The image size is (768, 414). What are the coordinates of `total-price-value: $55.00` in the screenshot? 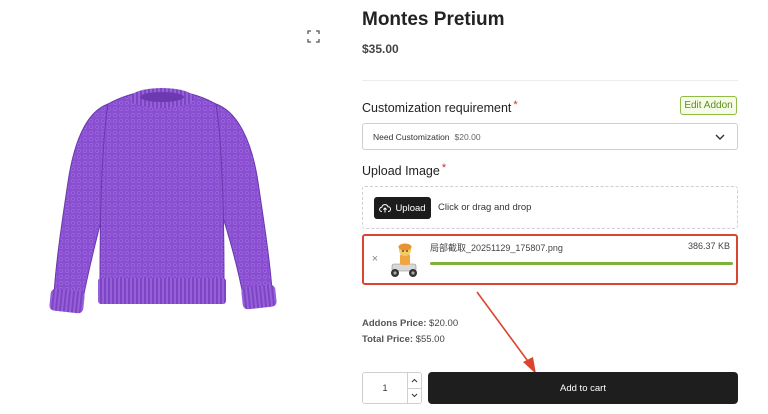 It's located at (430, 339).